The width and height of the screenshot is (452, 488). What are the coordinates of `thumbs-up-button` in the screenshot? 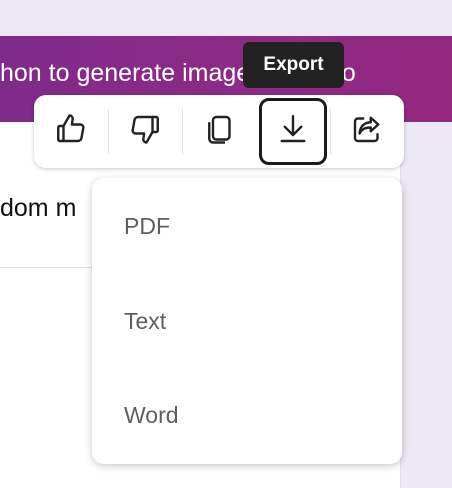 It's located at (71, 131).